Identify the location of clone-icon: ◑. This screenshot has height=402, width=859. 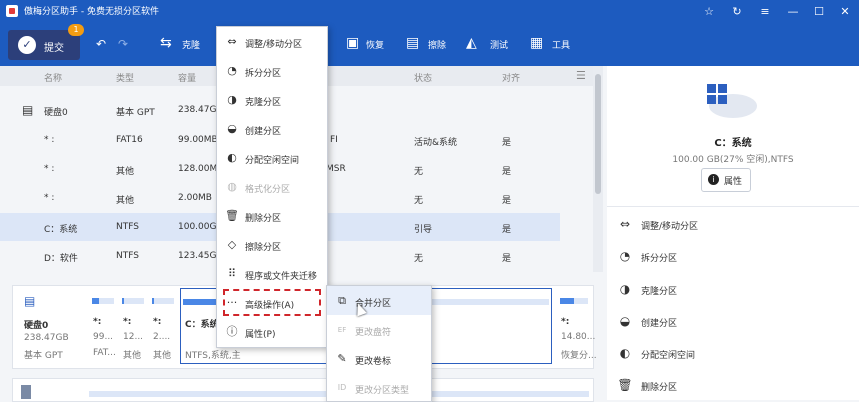
(625, 289).